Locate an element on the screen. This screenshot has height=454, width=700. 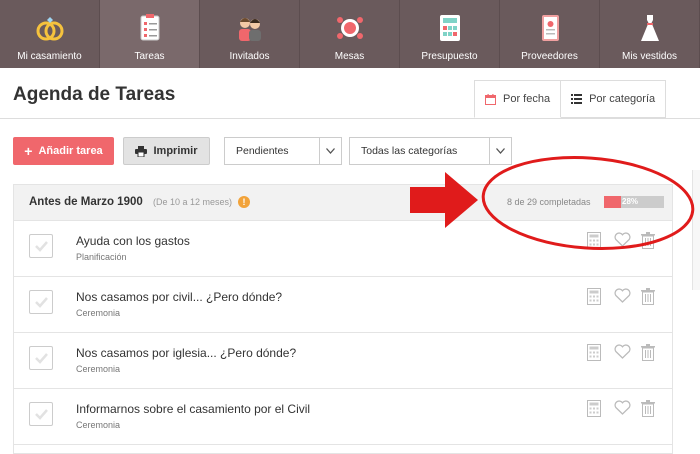
add-task-button: + Añadir tarea is located at coordinates (63, 151).